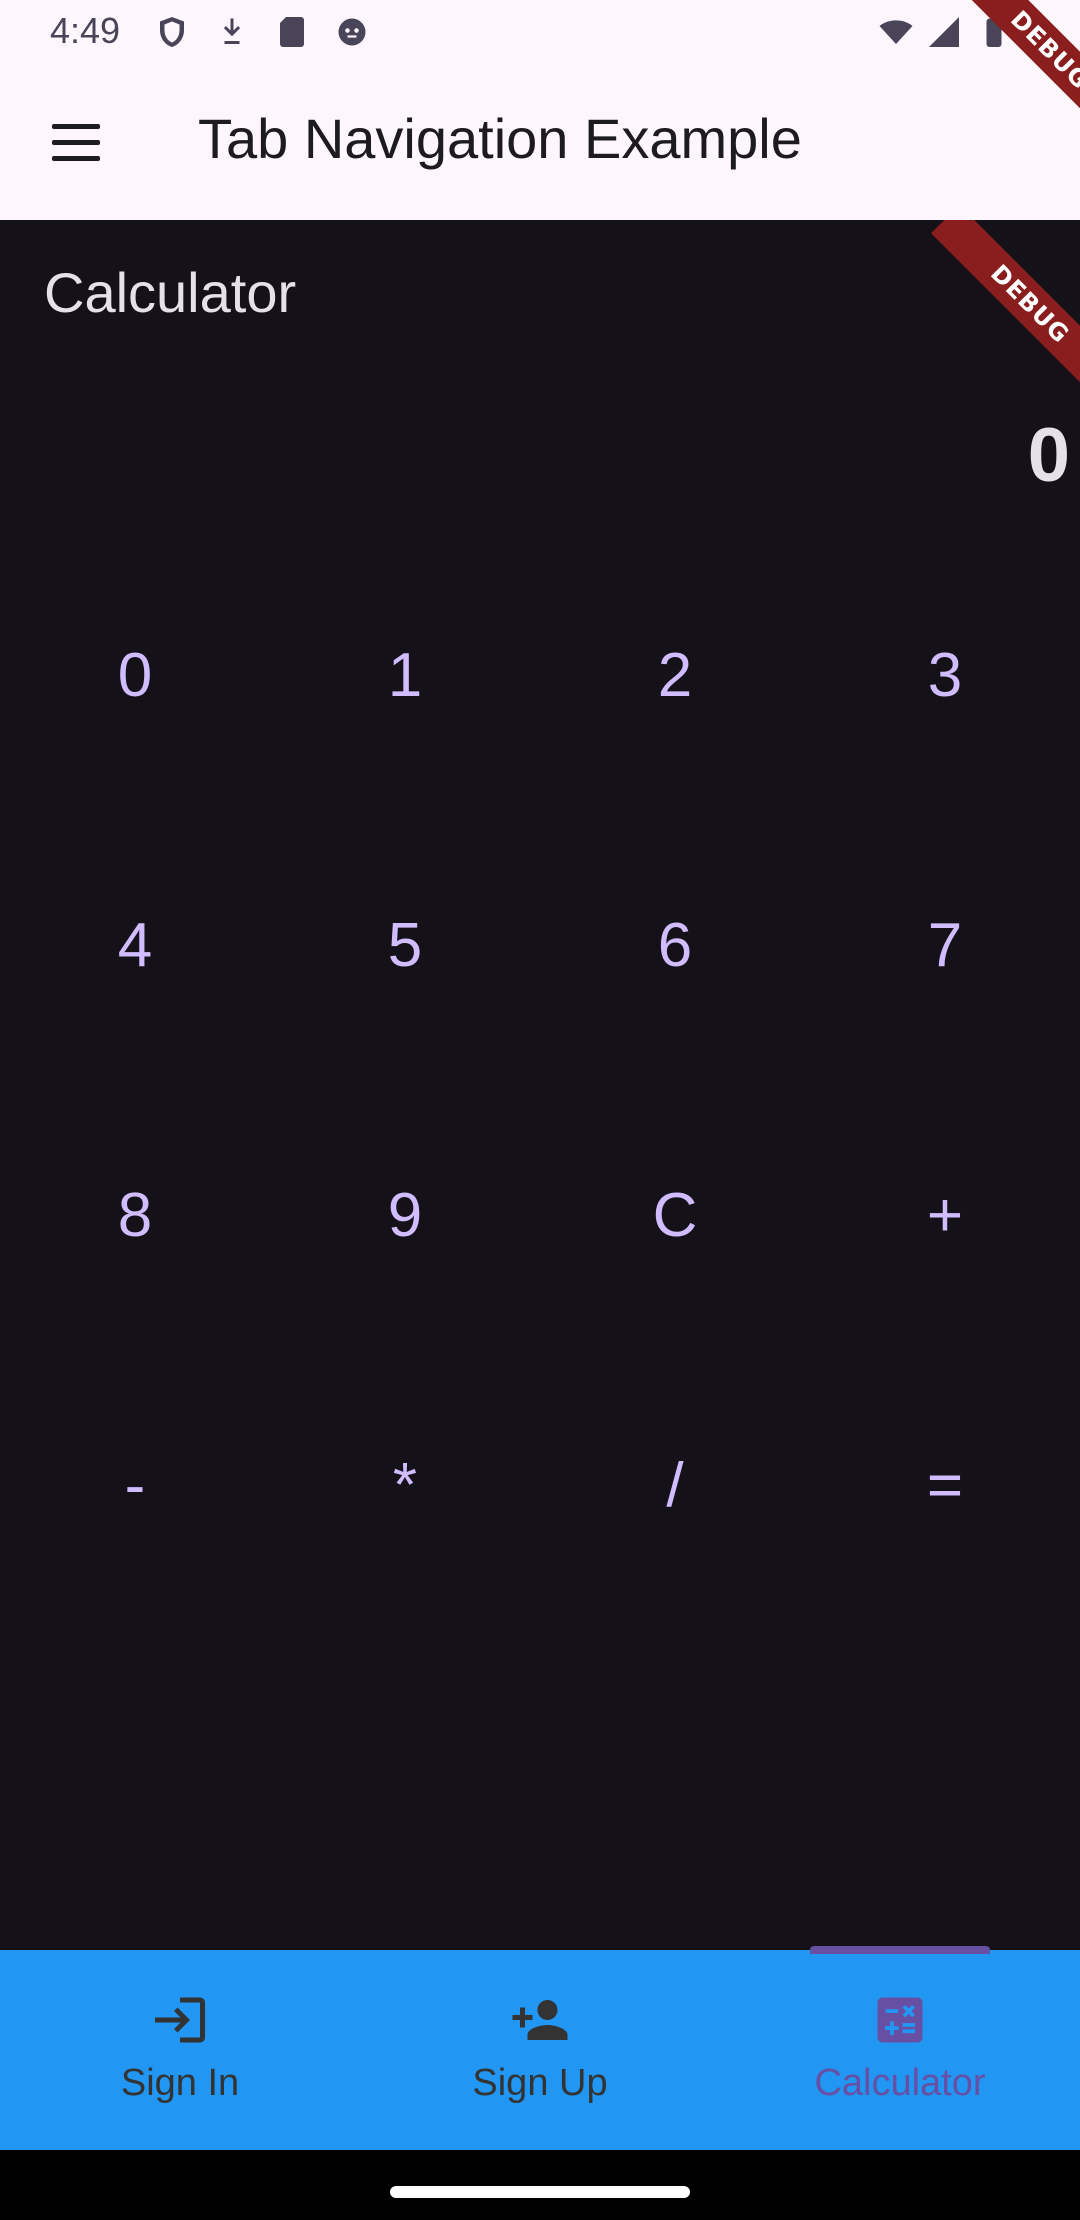 The width and height of the screenshot is (1080, 2220). I want to click on tab-sign-up: Sign Up, so click(540, 2050).